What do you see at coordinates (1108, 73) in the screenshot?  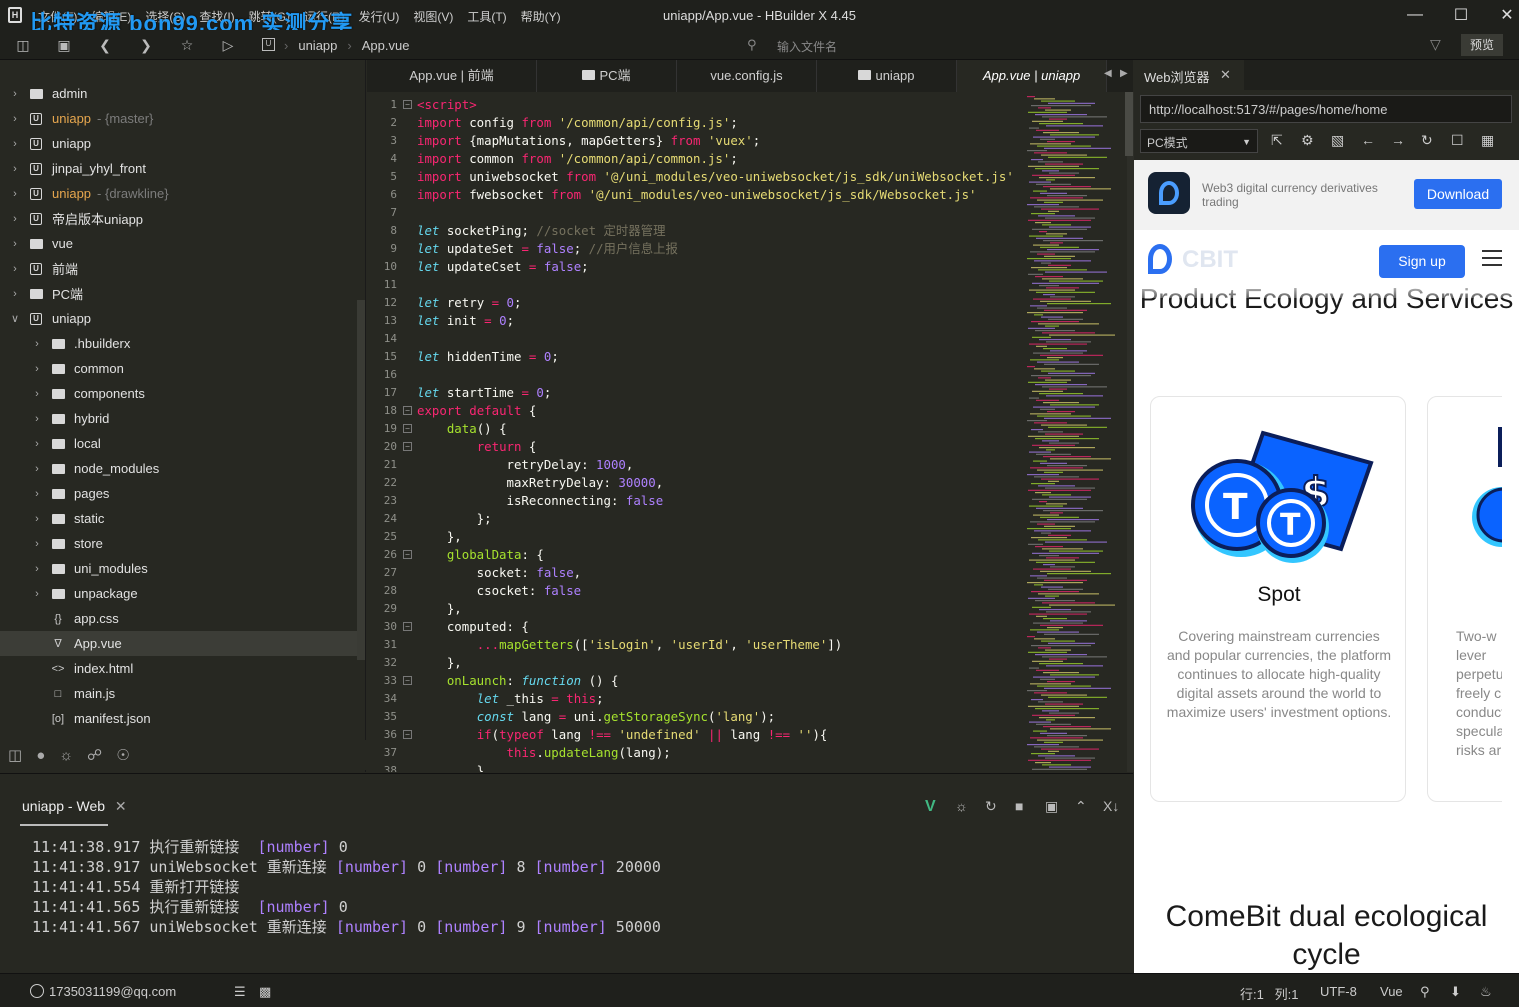 I see `tab-scroll-left-icon: ◀` at bounding box center [1108, 73].